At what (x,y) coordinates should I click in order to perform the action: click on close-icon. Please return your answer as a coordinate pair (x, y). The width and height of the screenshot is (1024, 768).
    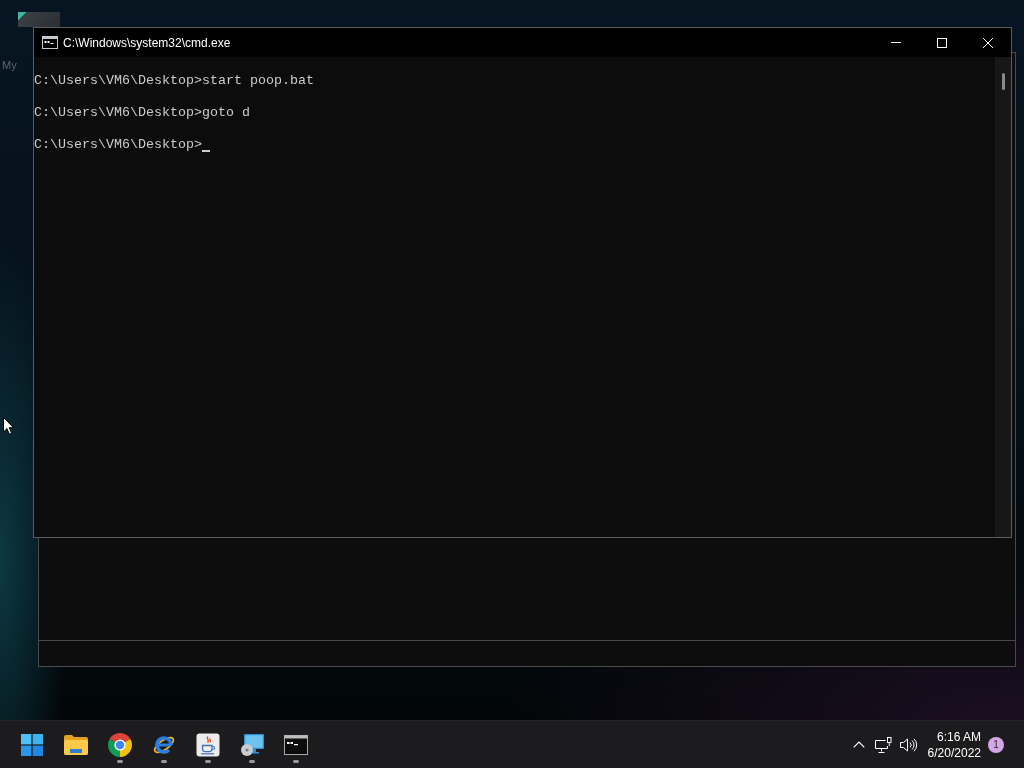
    Looking at the image, I should click on (988, 42).